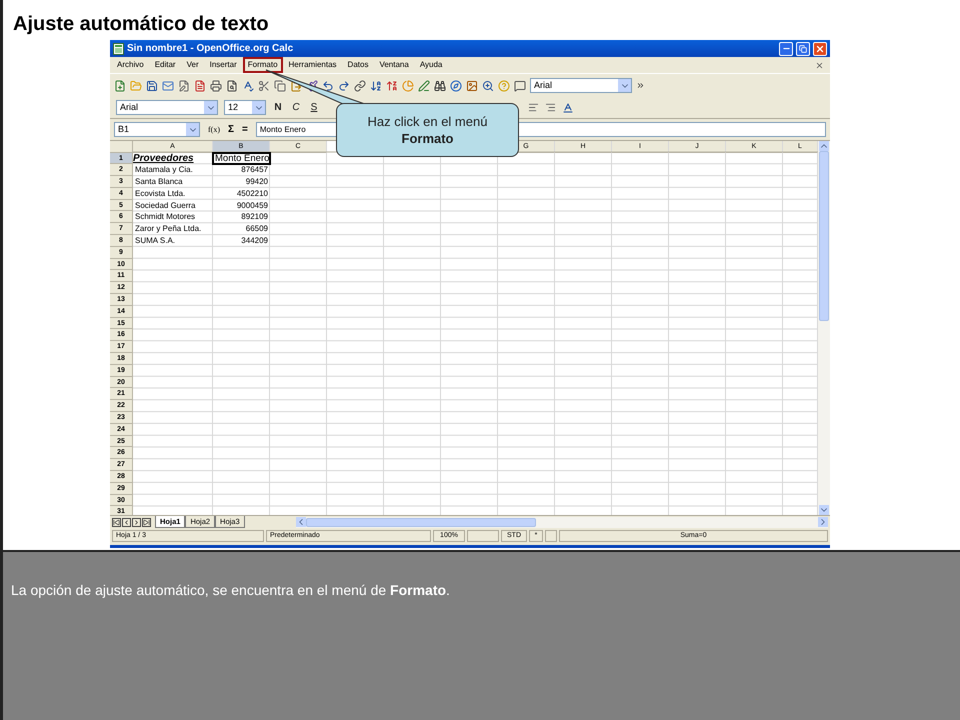 The image size is (960, 720). I want to click on close-icon, so click(820, 49).